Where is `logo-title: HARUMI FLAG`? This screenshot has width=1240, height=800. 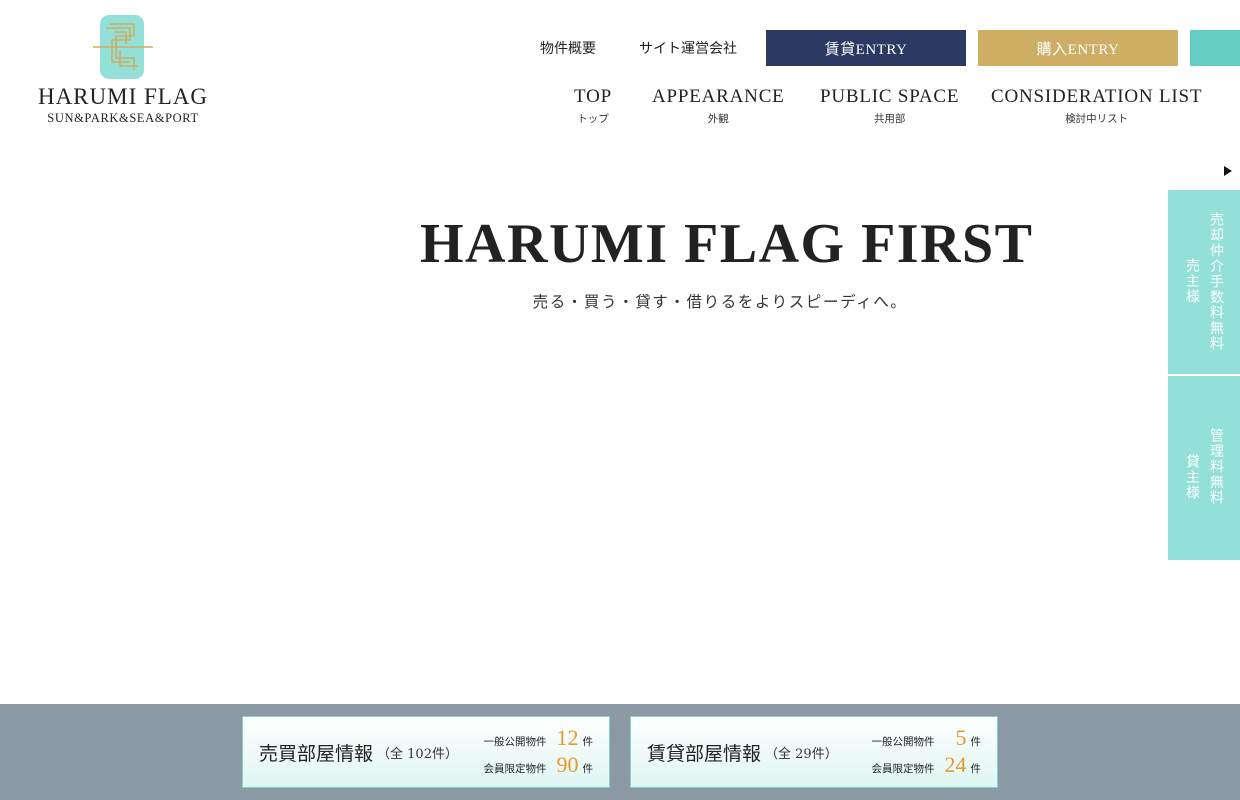 logo-title: HARUMI FLAG is located at coordinates (123, 96).